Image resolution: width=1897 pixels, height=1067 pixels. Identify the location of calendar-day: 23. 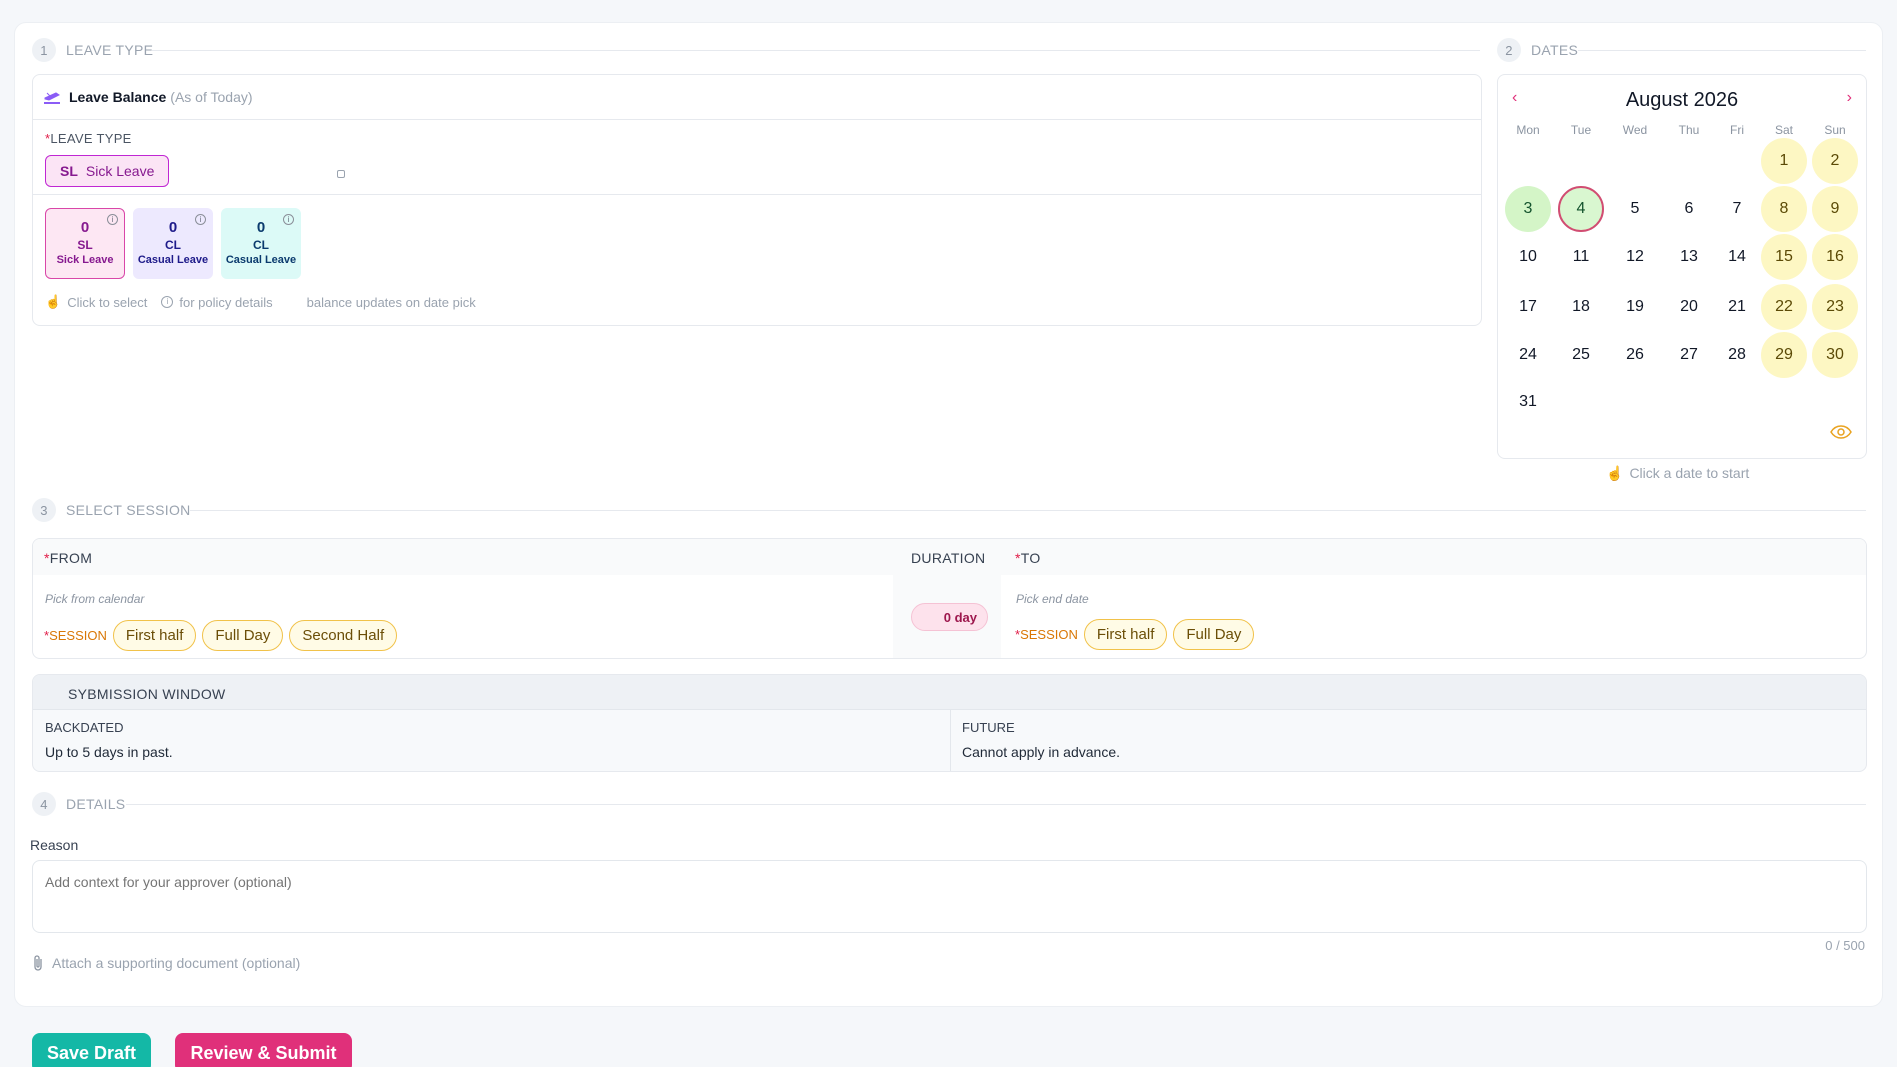
(1835, 307).